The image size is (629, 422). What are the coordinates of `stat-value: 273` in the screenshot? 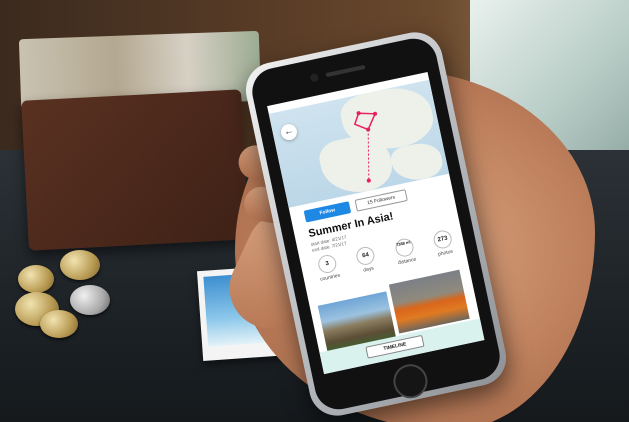 It's located at (442, 239).